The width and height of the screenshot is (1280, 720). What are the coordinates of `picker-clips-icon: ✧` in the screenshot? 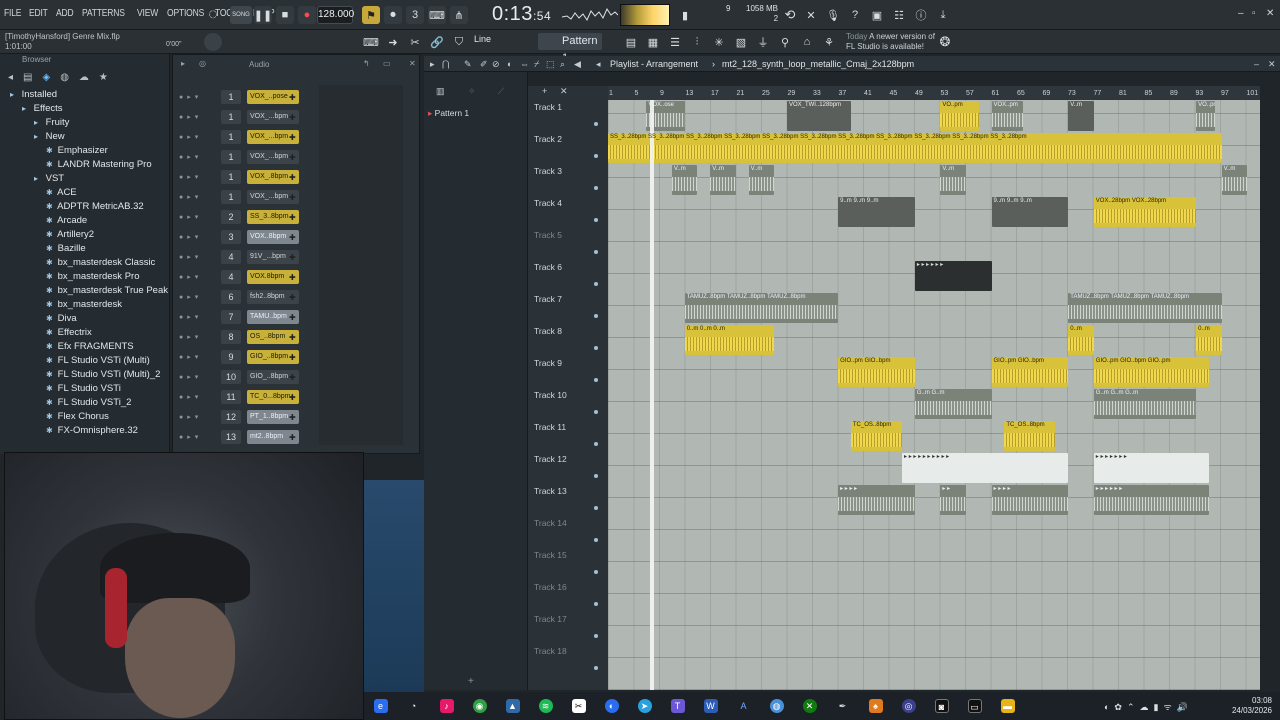 It's located at (472, 91).